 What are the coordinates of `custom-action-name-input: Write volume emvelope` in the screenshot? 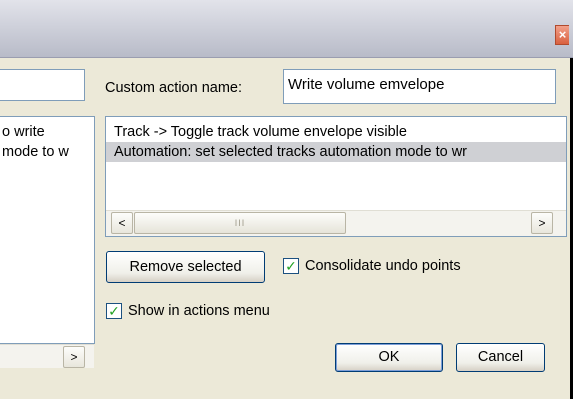 It's located at (419, 86).